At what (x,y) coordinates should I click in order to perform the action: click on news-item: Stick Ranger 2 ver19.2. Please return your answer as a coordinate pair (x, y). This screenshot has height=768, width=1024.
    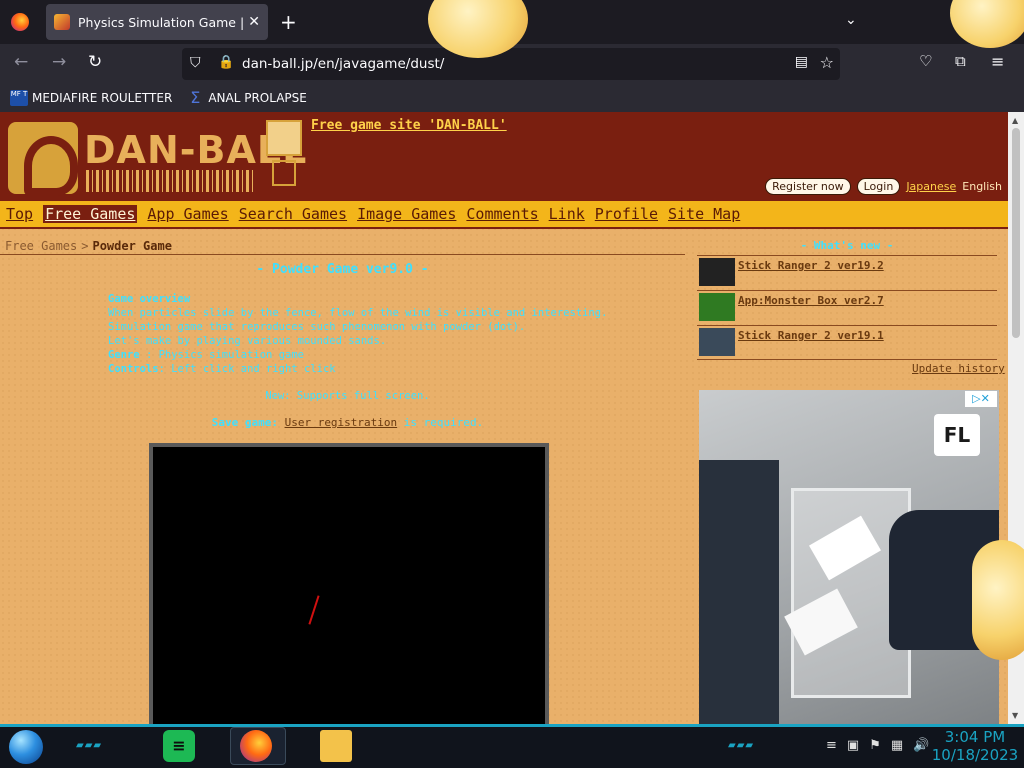
    Looking at the image, I should click on (847, 271).